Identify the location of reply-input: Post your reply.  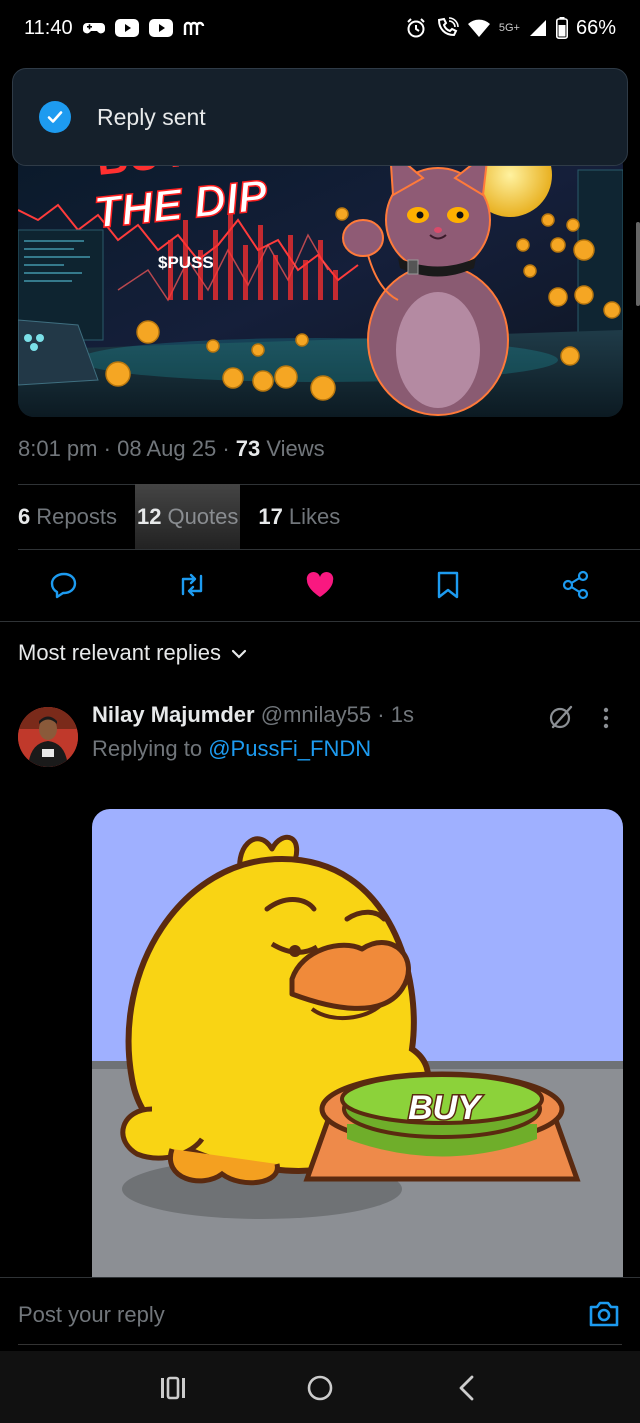
(91, 1315).